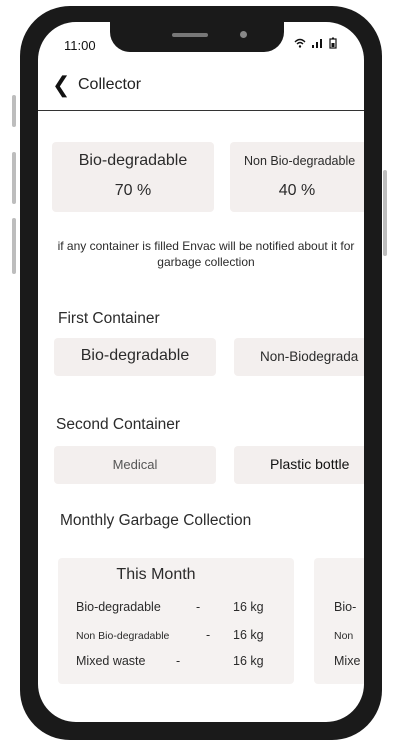 This screenshot has height=744, width=401. Describe the element at coordinates (385, 213) in the screenshot. I see `phone-power-button` at that location.